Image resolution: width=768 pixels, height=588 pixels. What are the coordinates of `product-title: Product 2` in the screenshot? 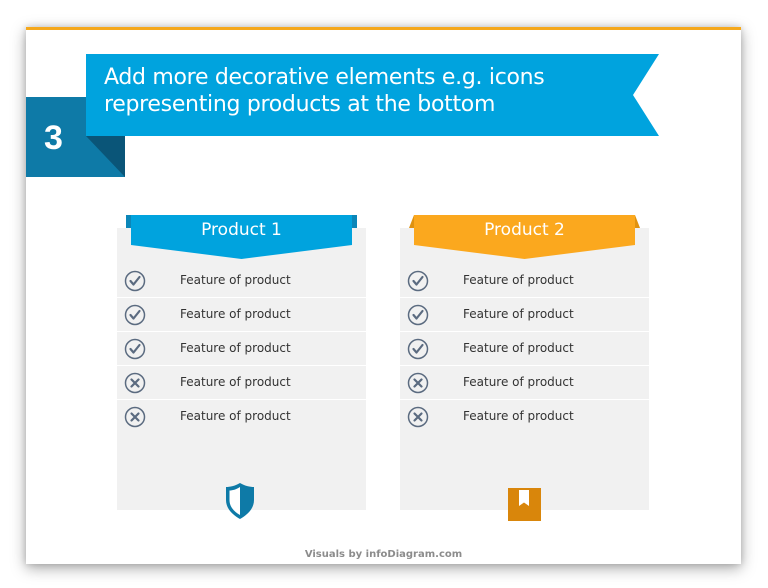 It's located at (524, 230).